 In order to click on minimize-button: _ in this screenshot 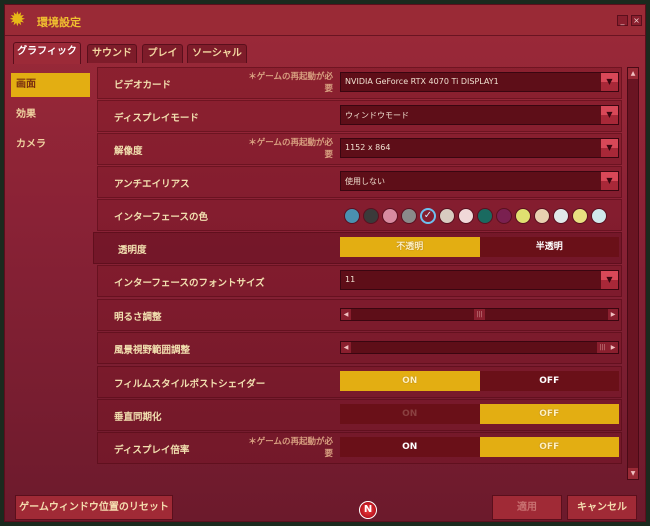, I will do `click(622, 20)`.